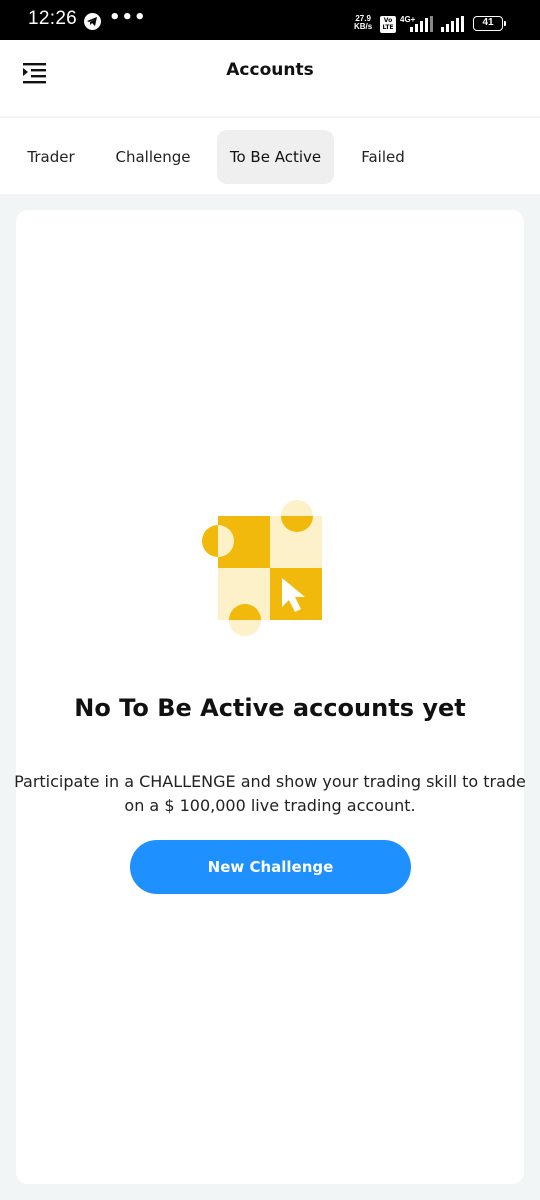 The image size is (540, 1200). I want to click on telegram-icon, so click(92, 21).